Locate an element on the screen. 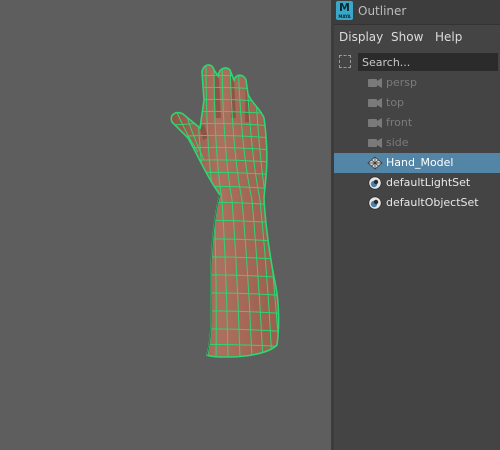 The width and height of the screenshot is (500, 450). search-row is located at coordinates (417, 62).